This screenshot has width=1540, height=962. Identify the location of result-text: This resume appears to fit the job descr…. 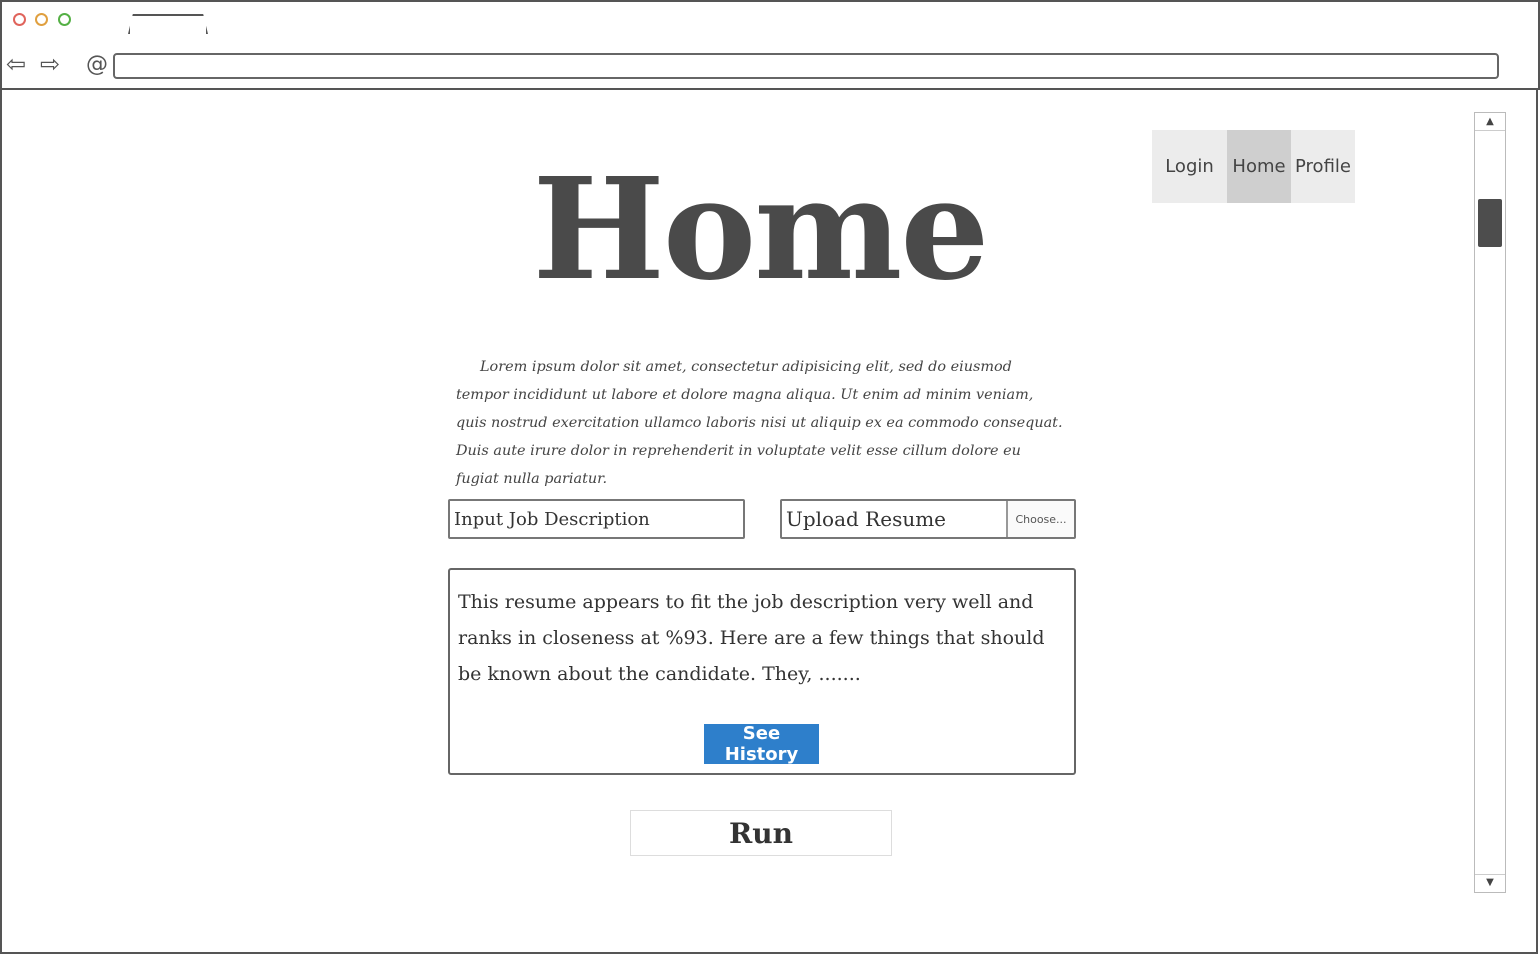
(751, 638).